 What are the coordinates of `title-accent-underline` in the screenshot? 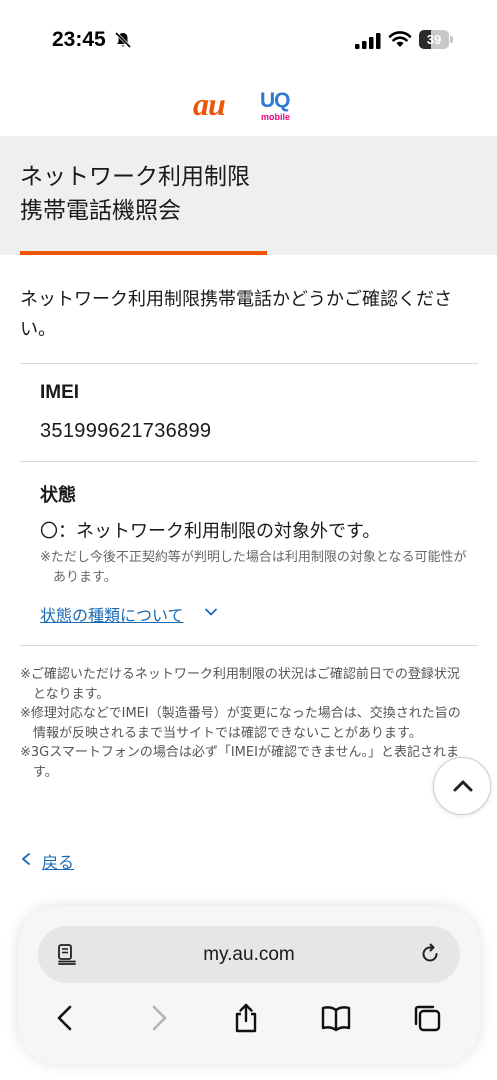 It's located at (143, 253).